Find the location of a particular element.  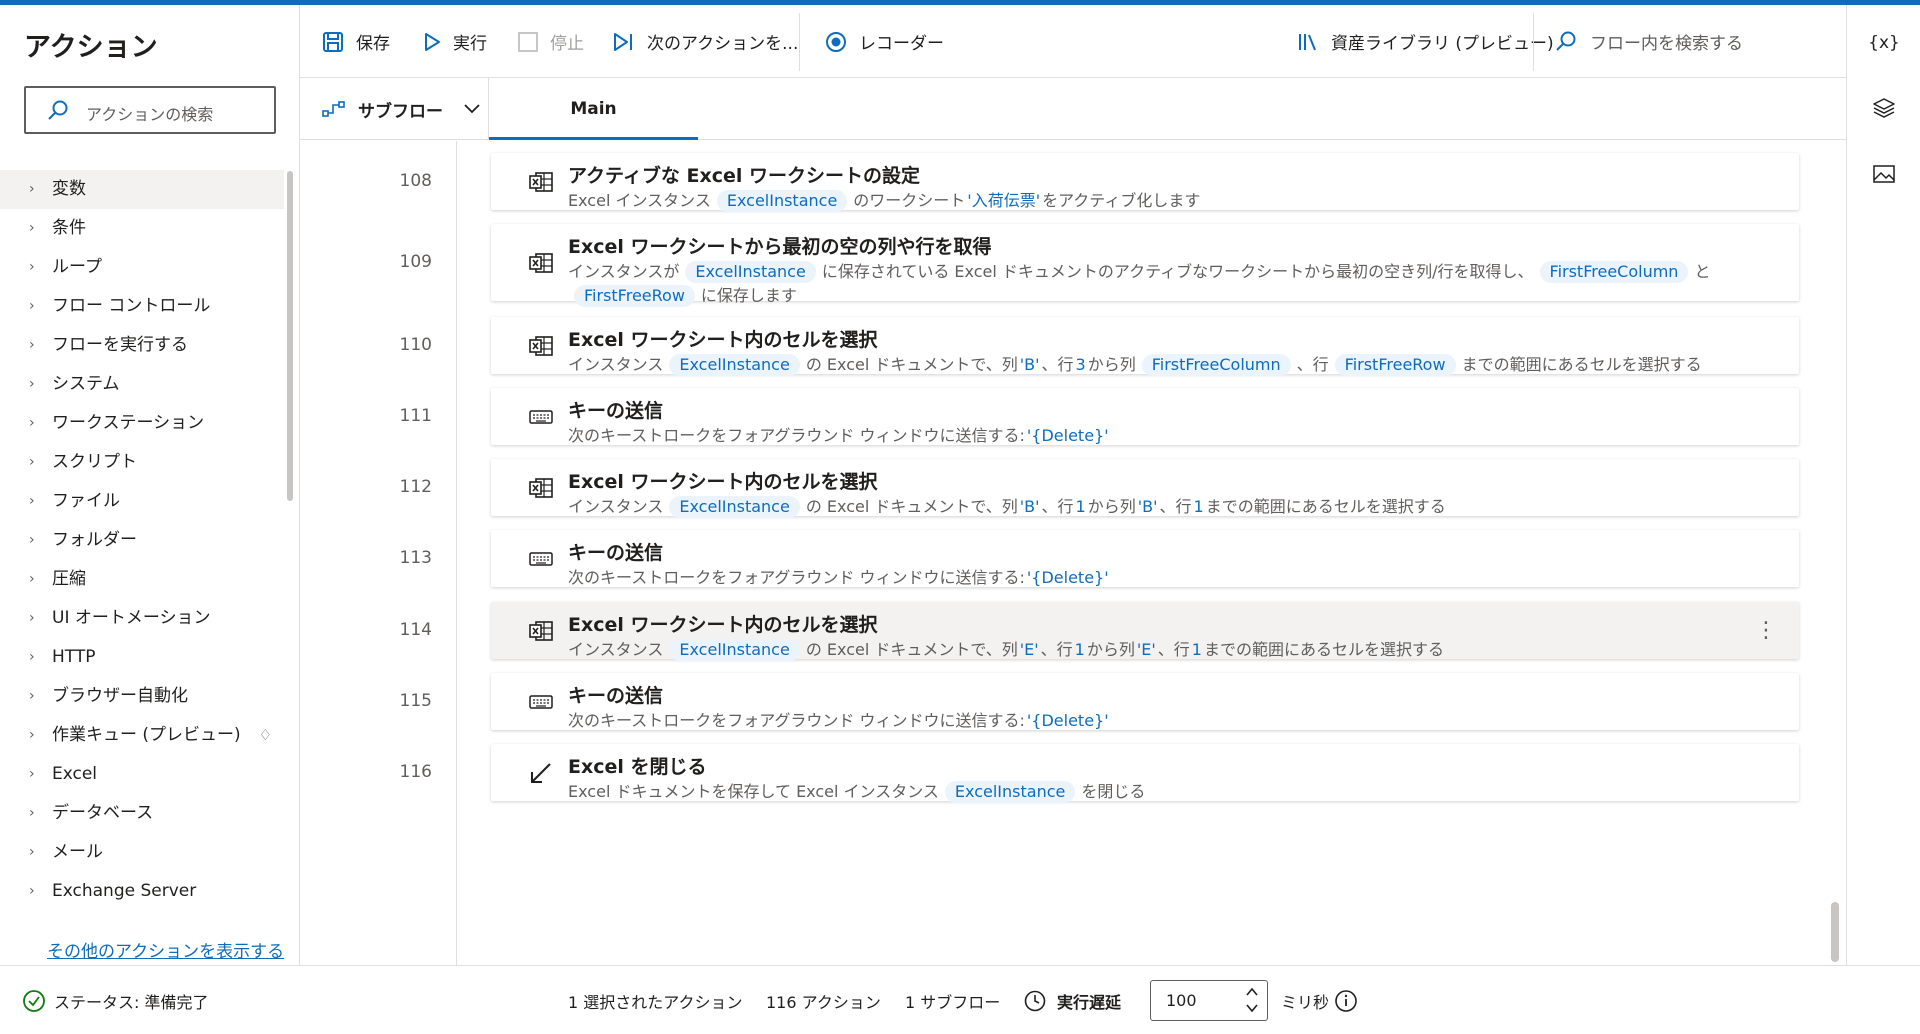

category-item: › Excel is located at coordinates (142, 774).